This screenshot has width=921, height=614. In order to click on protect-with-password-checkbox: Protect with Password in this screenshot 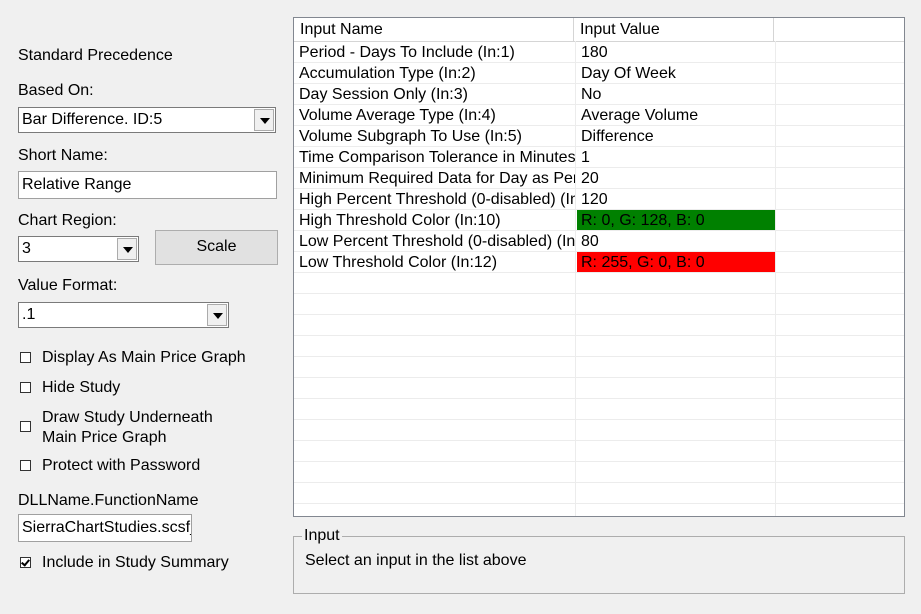, I will do `click(145, 466)`.